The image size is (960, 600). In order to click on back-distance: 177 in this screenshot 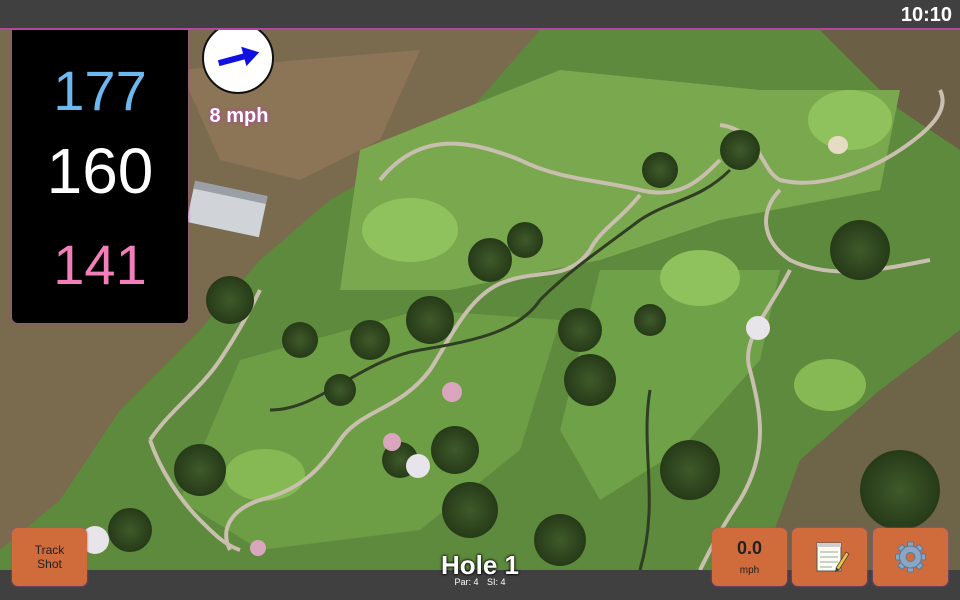, I will do `click(100, 90)`.